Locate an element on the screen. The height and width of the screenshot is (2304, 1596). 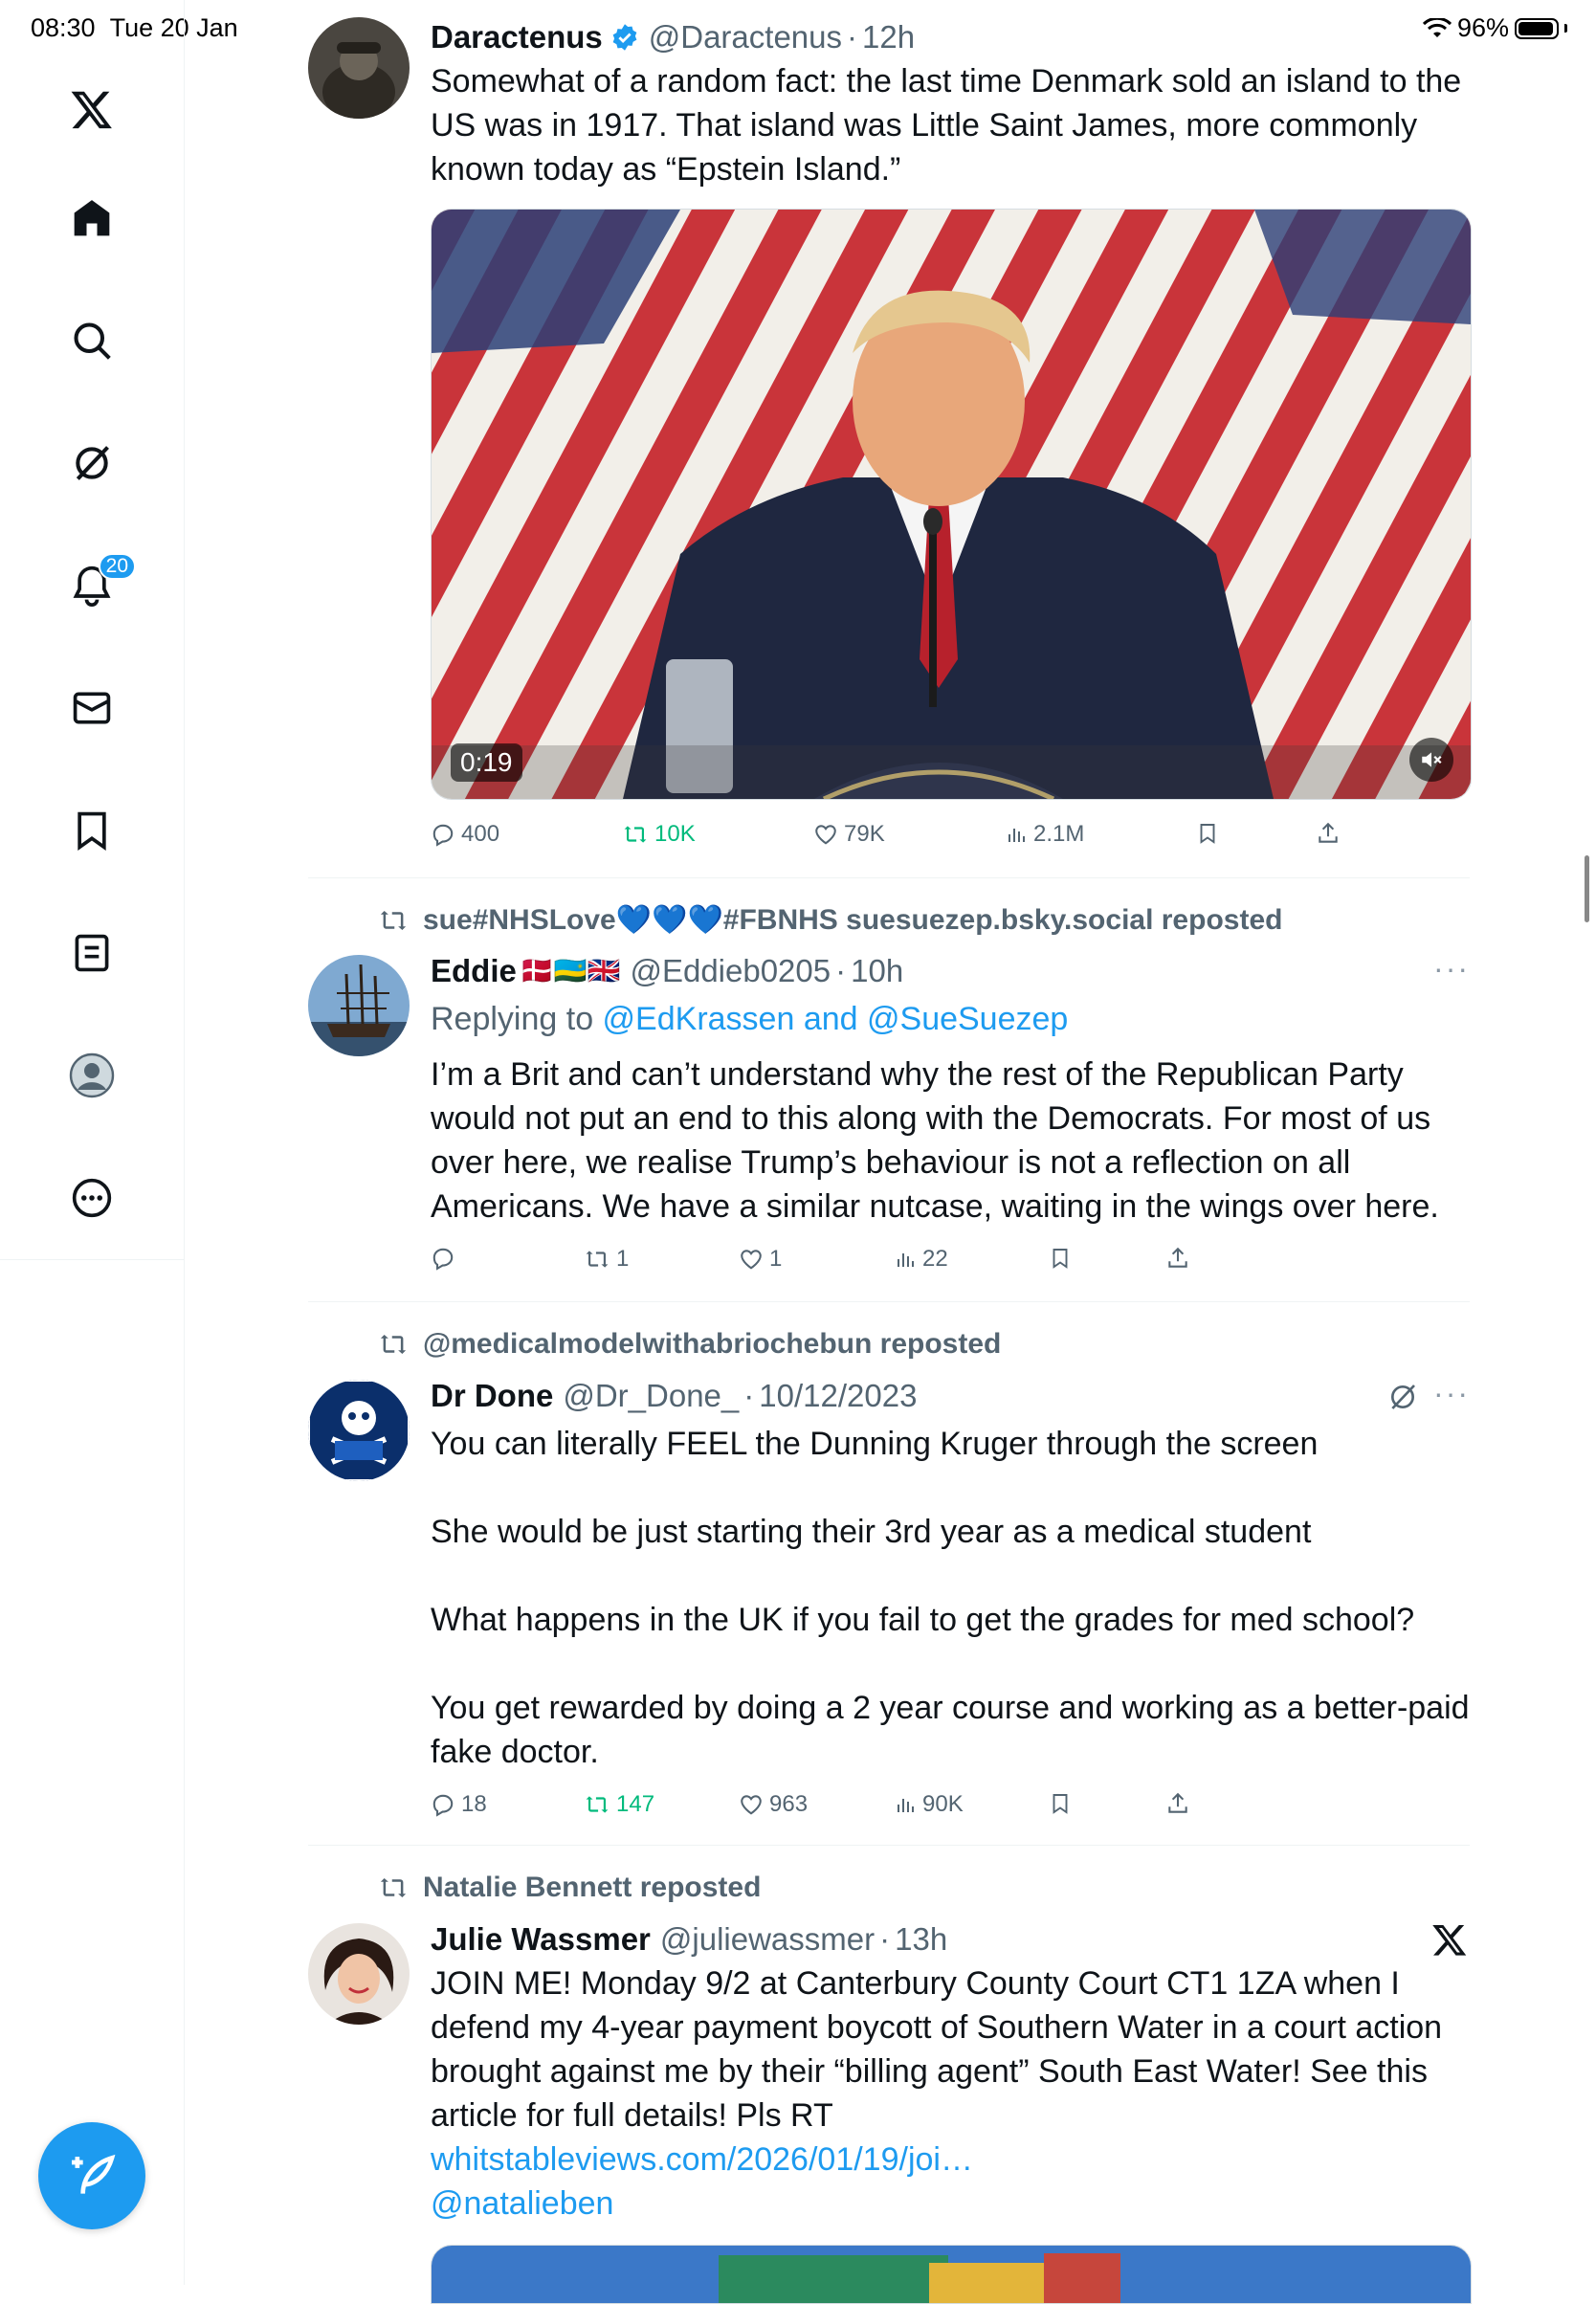
reposted-by: @medicalmodelwithabriochebun reposted is located at coordinates (712, 1344).